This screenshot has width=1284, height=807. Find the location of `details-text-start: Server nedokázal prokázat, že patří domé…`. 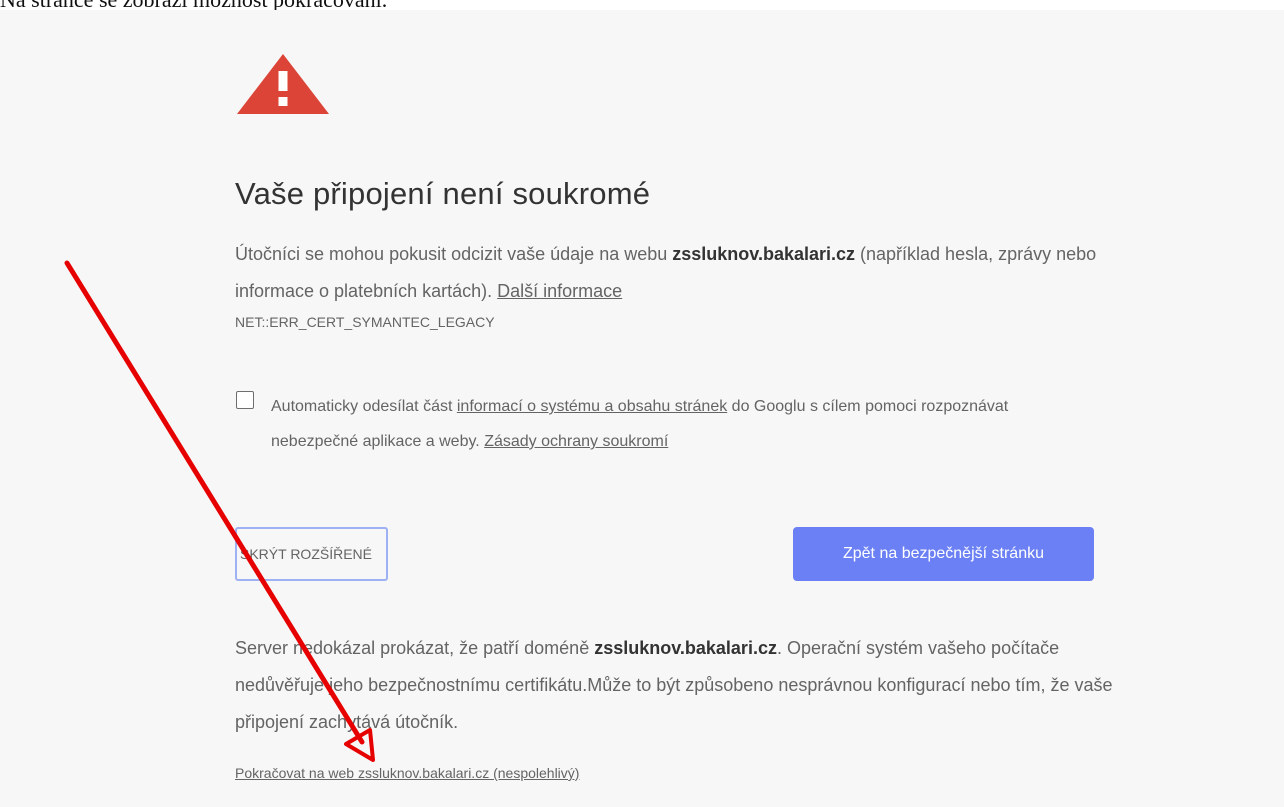

details-text-start: Server nedokázal prokázat, že patří domé… is located at coordinates (415, 648).